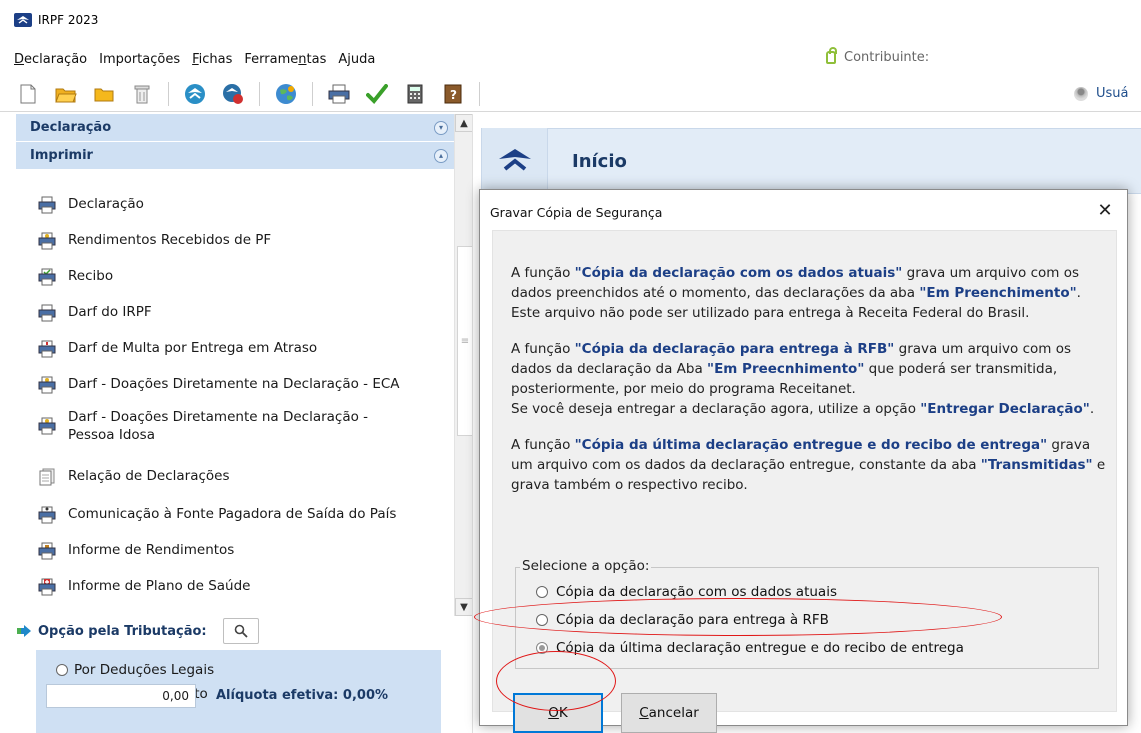 Image resolution: width=1141 pixels, height=733 pixels. I want to click on dialog-title: Gravar Cópia de Segurança, so click(576, 212).